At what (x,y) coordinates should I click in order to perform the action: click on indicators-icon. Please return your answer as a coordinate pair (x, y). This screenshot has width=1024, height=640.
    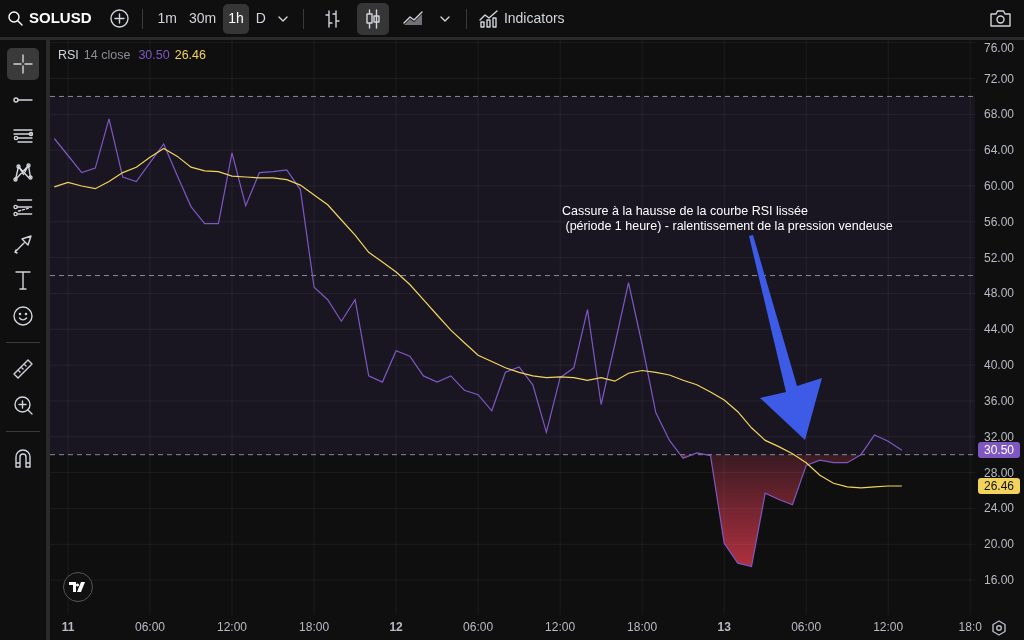
    Looking at the image, I should click on (488, 18).